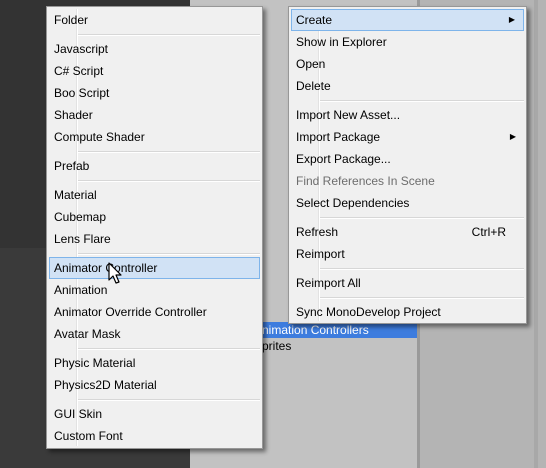 The height and width of the screenshot is (468, 546). What do you see at coordinates (80, 217) in the screenshot?
I see `menu-item-label: Cubemap` at bounding box center [80, 217].